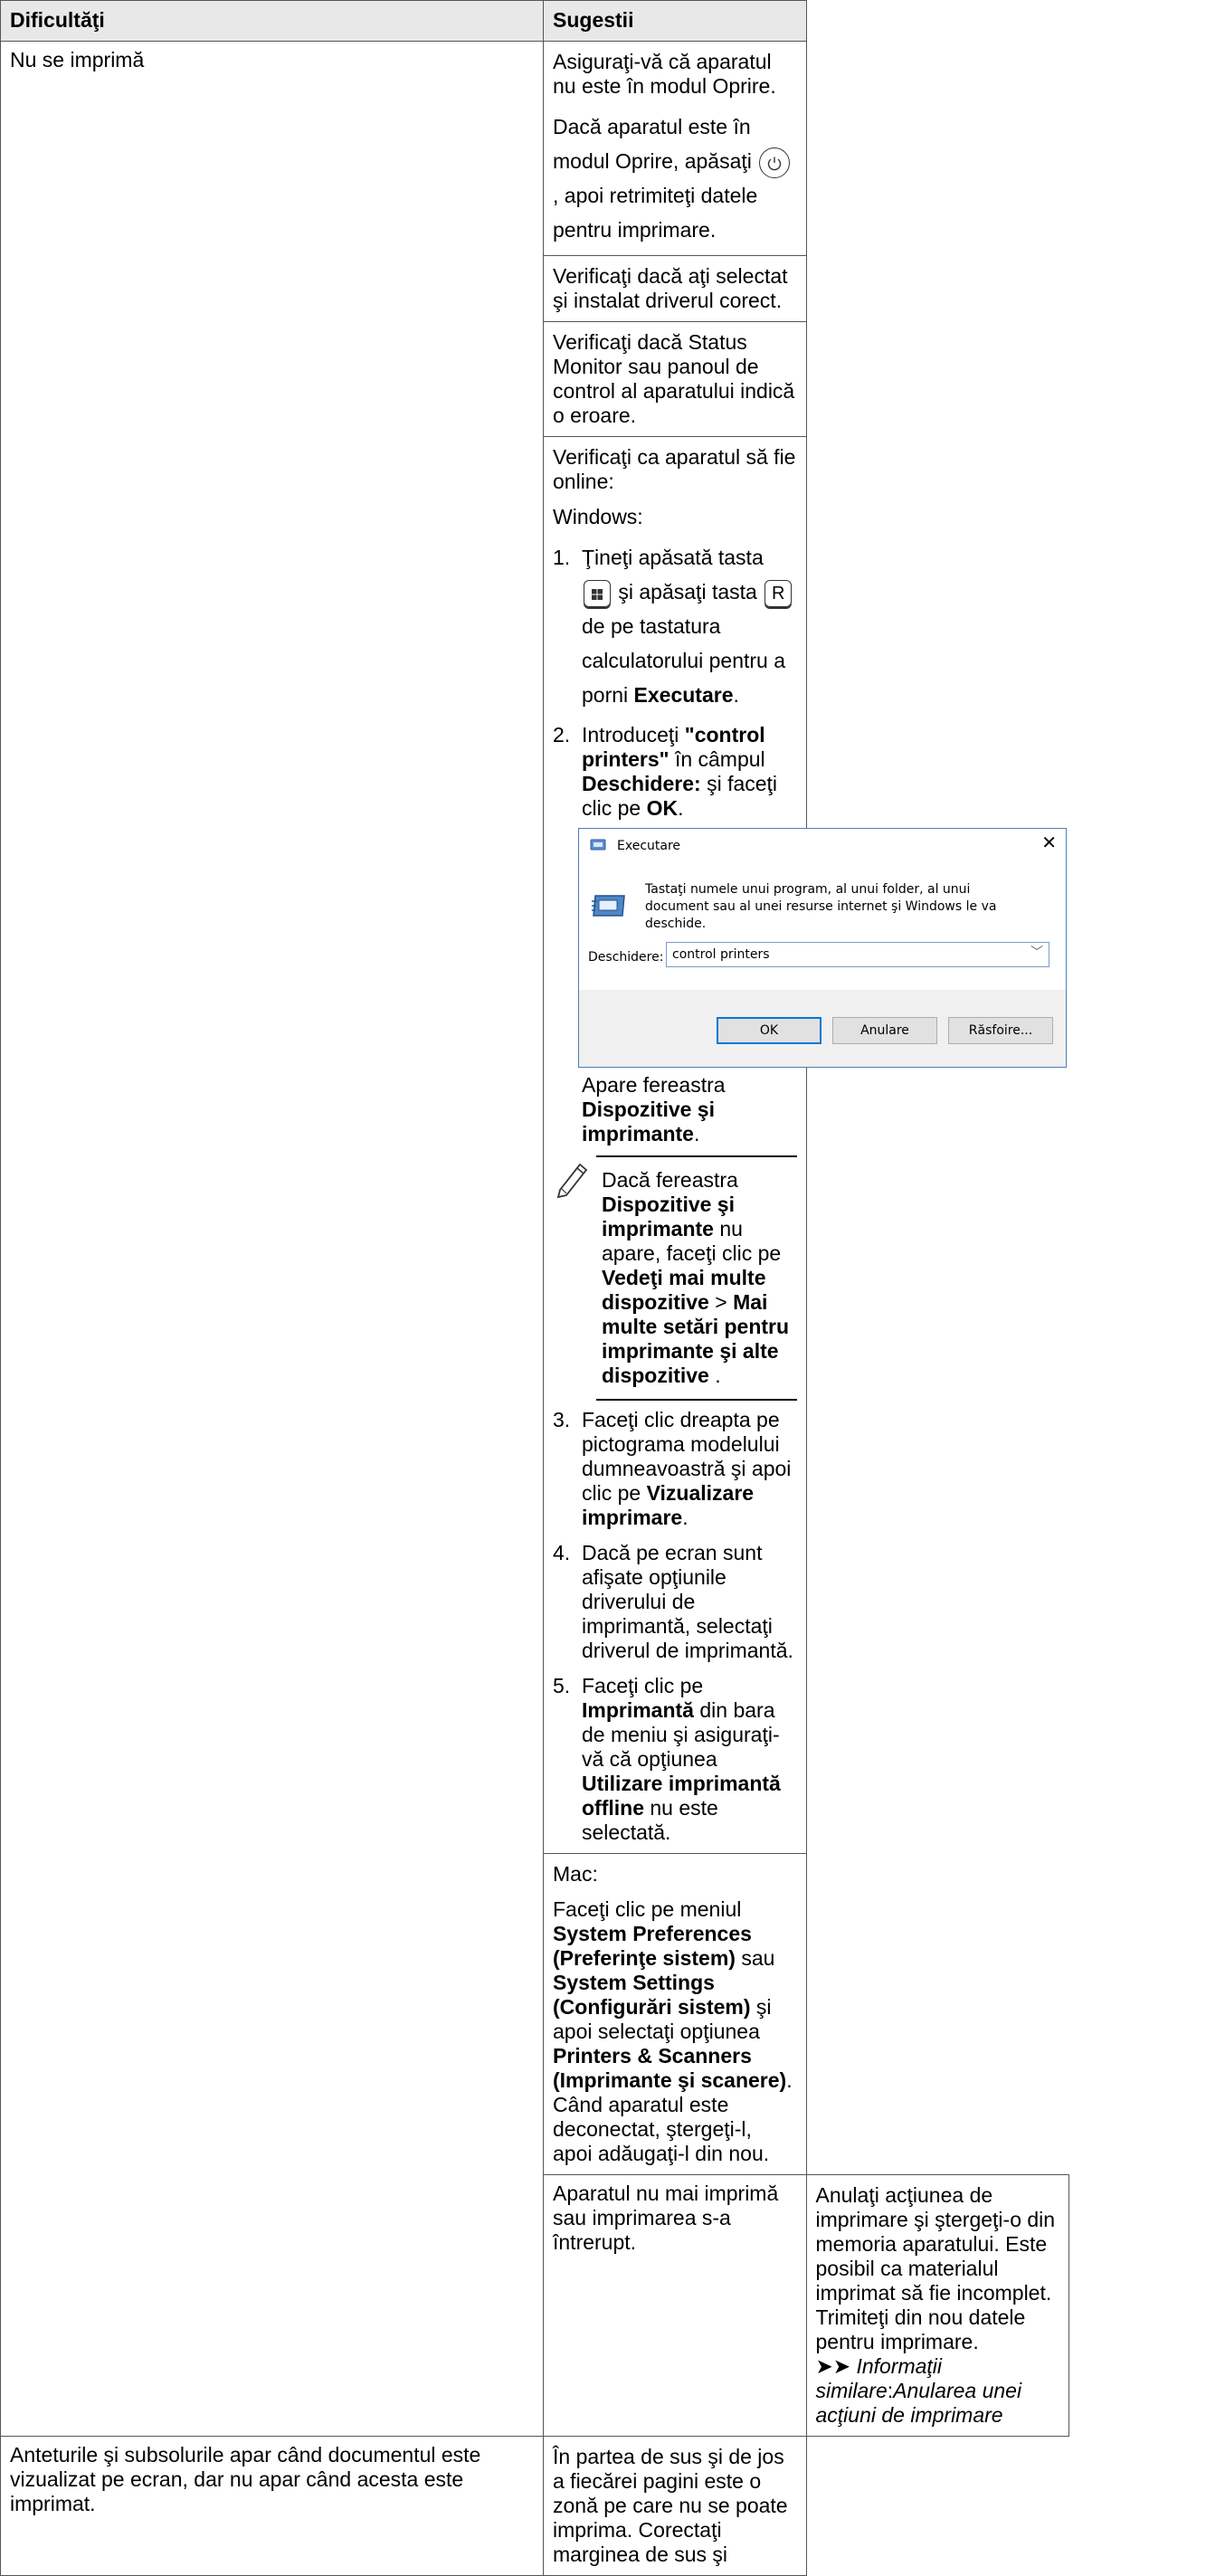 This screenshot has height=2576, width=1206. Describe the element at coordinates (719, 759) in the screenshot. I see `text-fragment: în câmpul` at that location.